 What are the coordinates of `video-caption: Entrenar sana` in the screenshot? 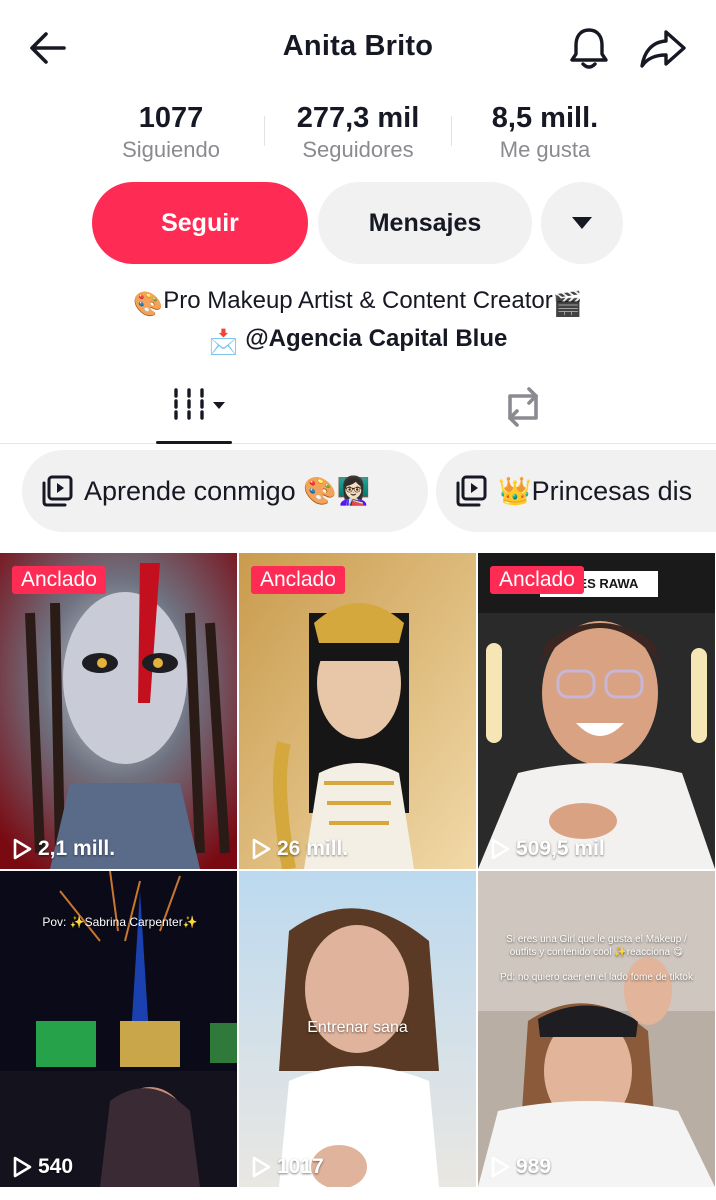 It's located at (357, 1027).